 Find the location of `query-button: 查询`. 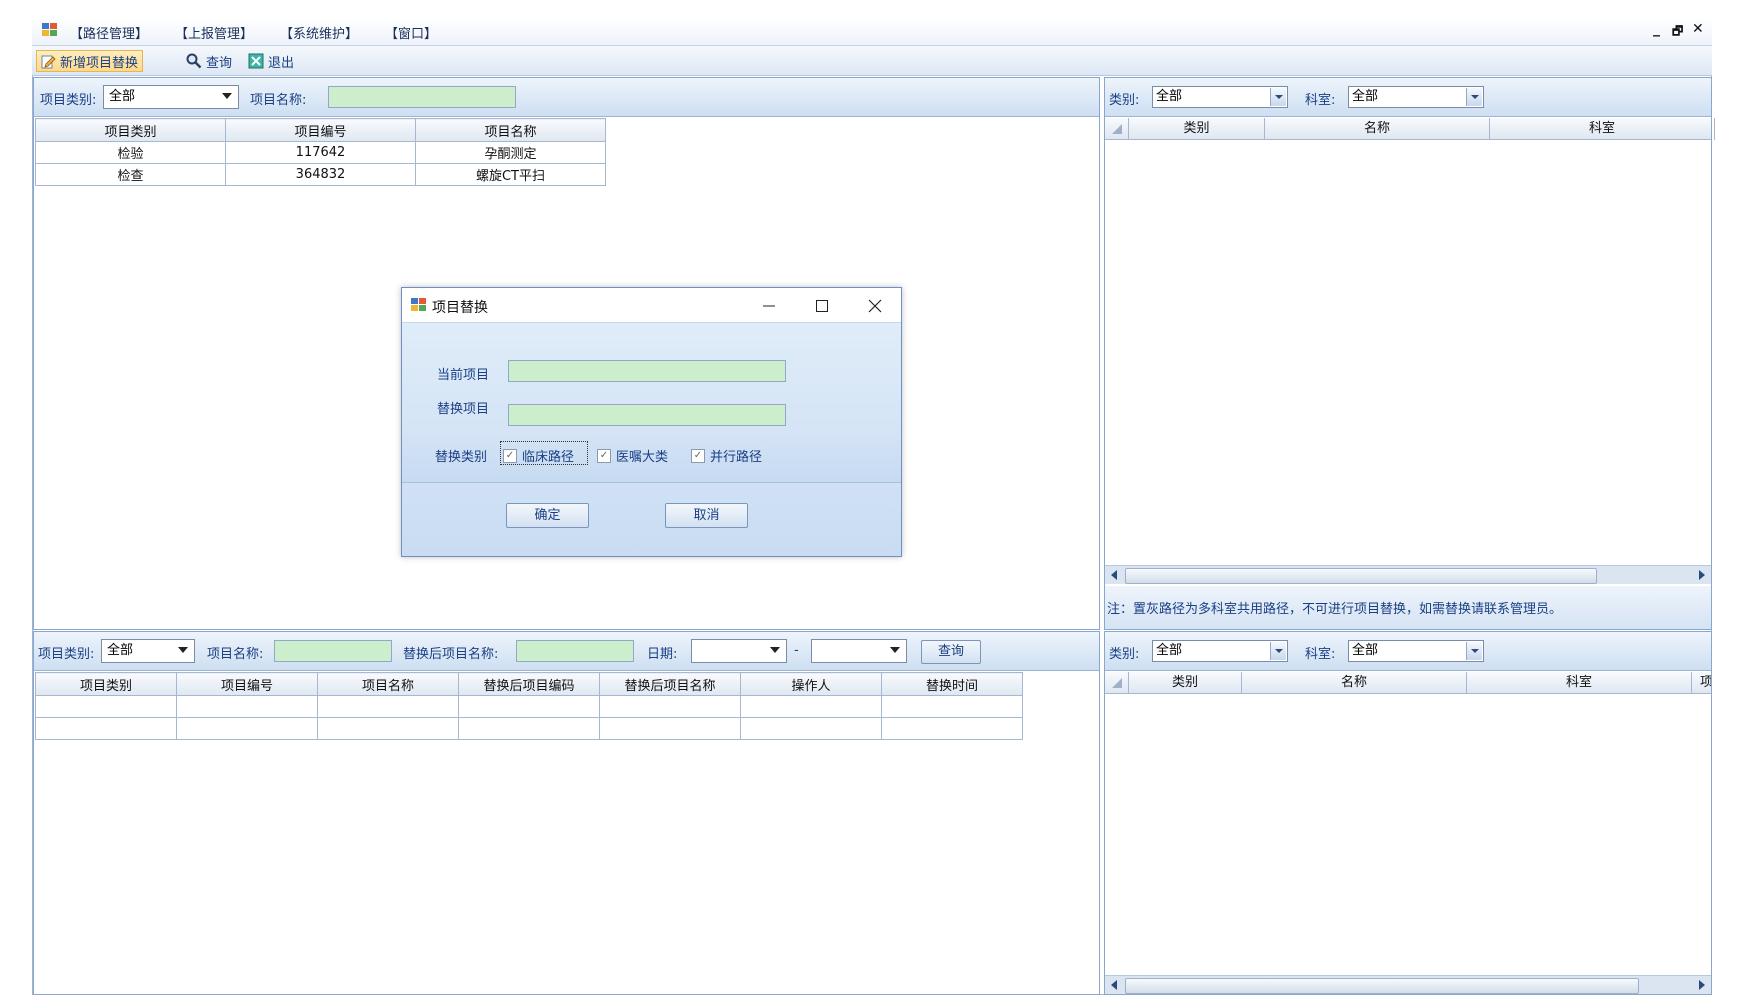

query-button: 查询 is located at coordinates (209, 61).